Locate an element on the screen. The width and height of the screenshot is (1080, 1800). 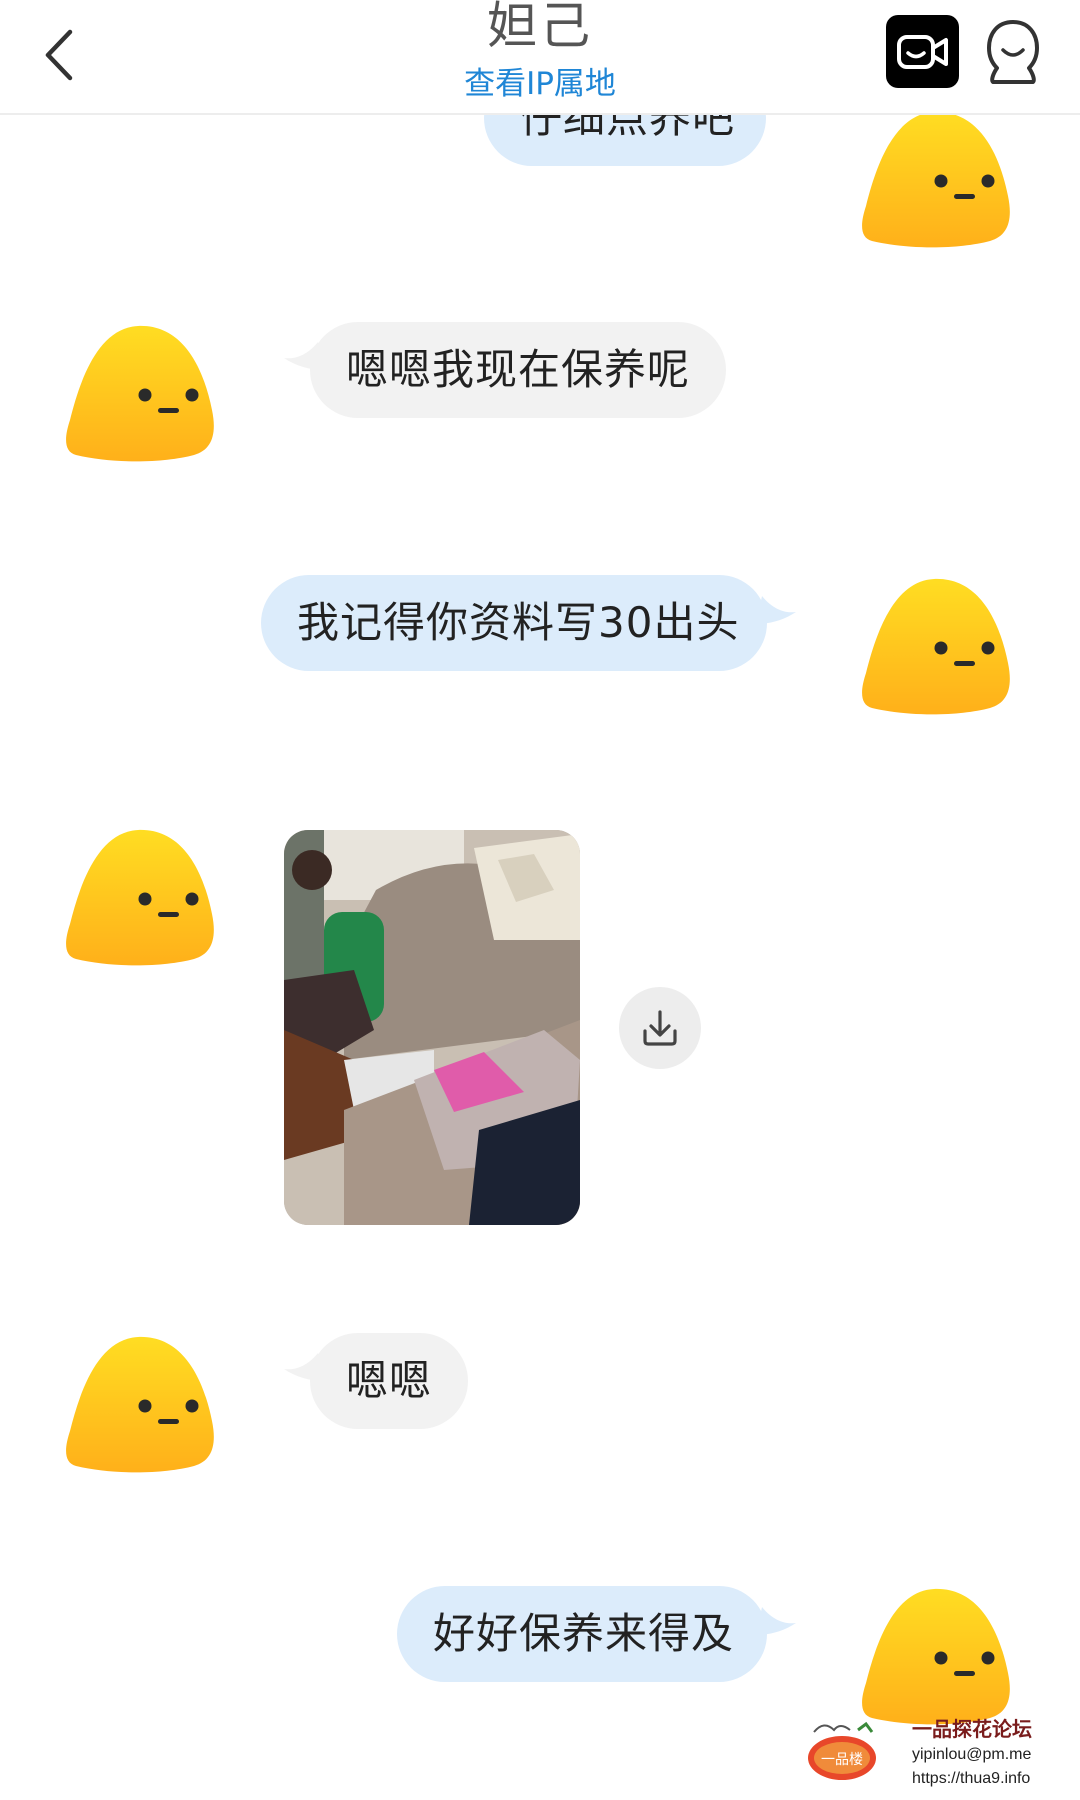
download-button is located at coordinates (660, 1028).